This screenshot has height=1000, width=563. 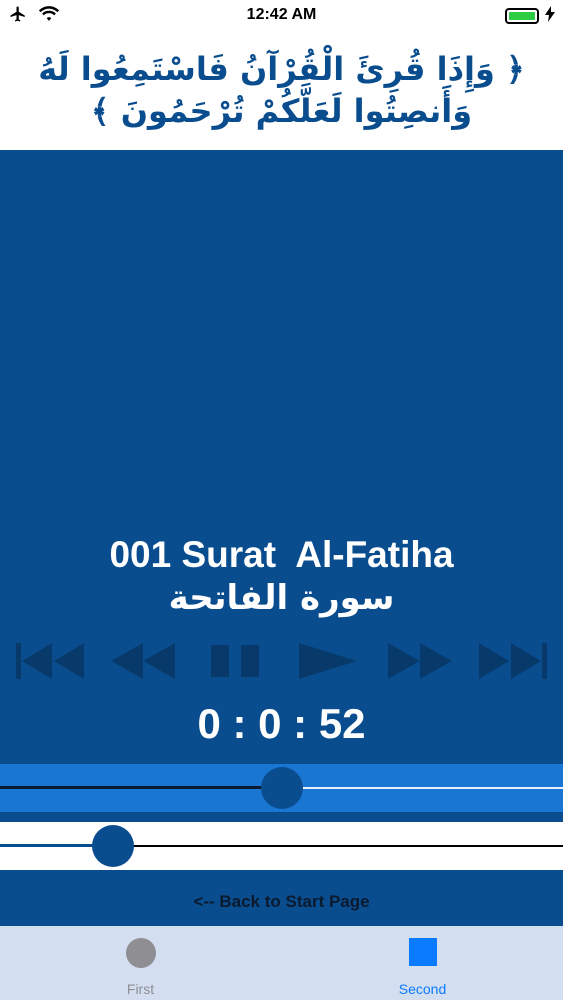 I want to click on fast-forward-icon, so click(x=420, y=661).